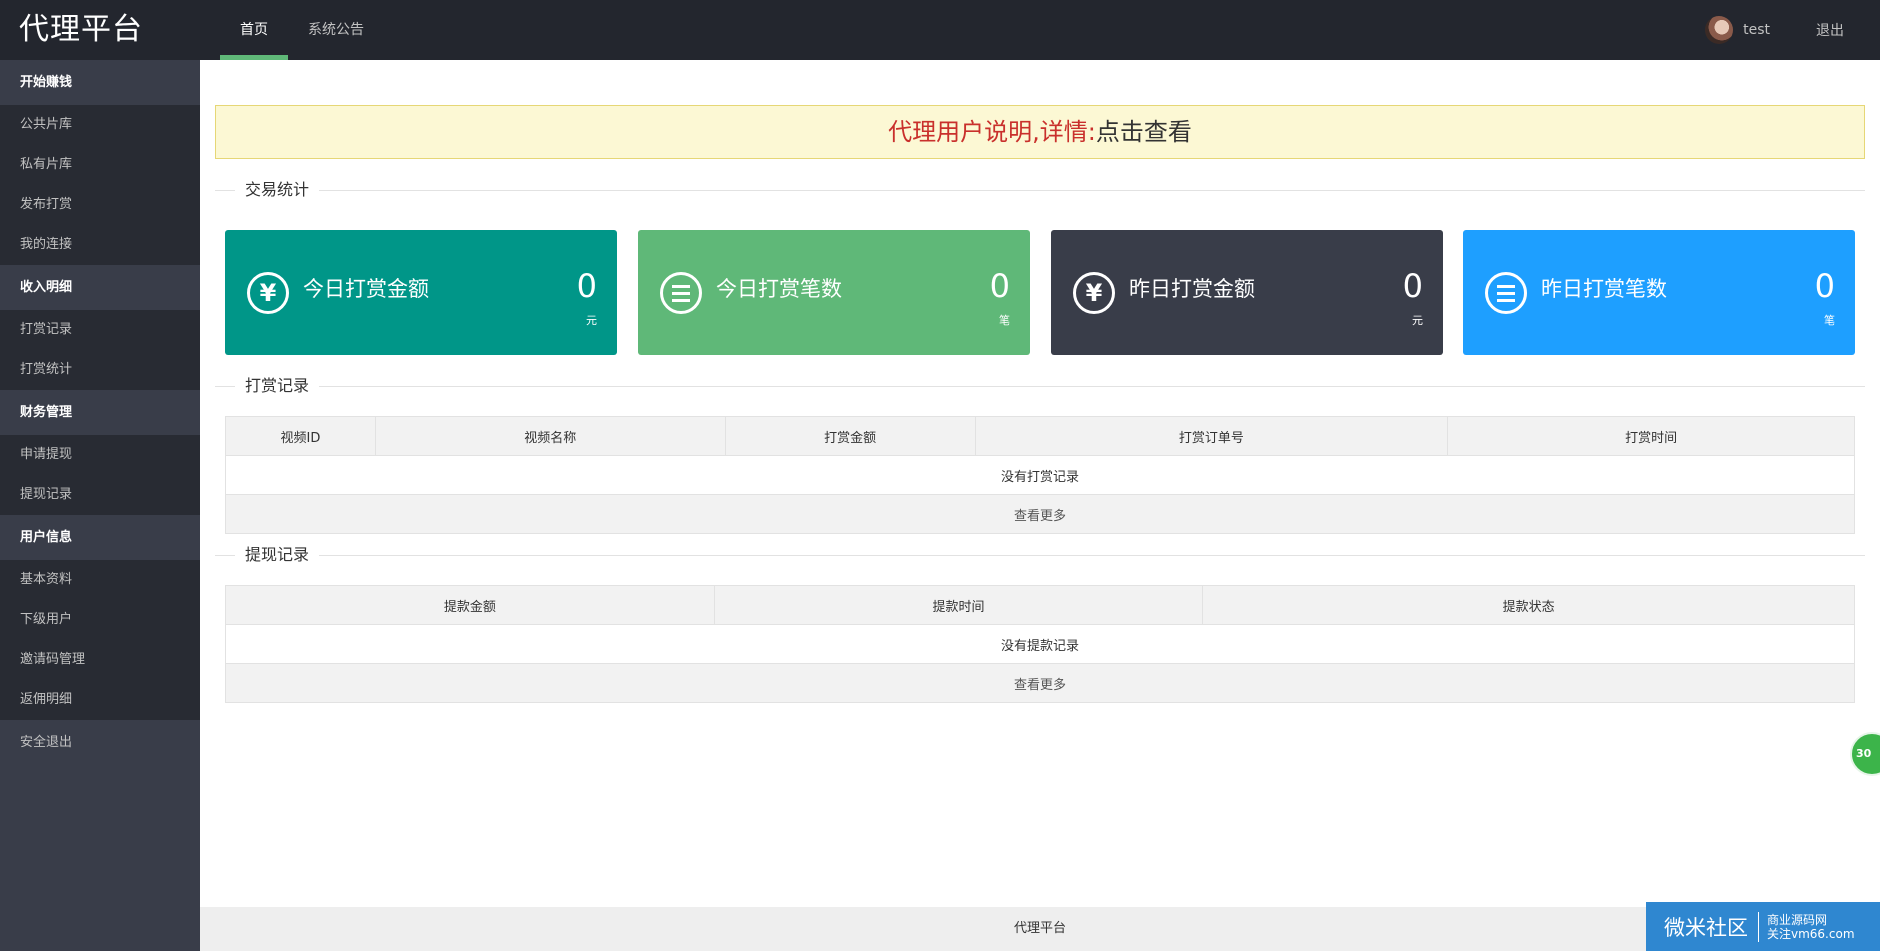 The image size is (1880, 951). I want to click on stat-card-label: 昨日打赏笔数, so click(1604, 289).